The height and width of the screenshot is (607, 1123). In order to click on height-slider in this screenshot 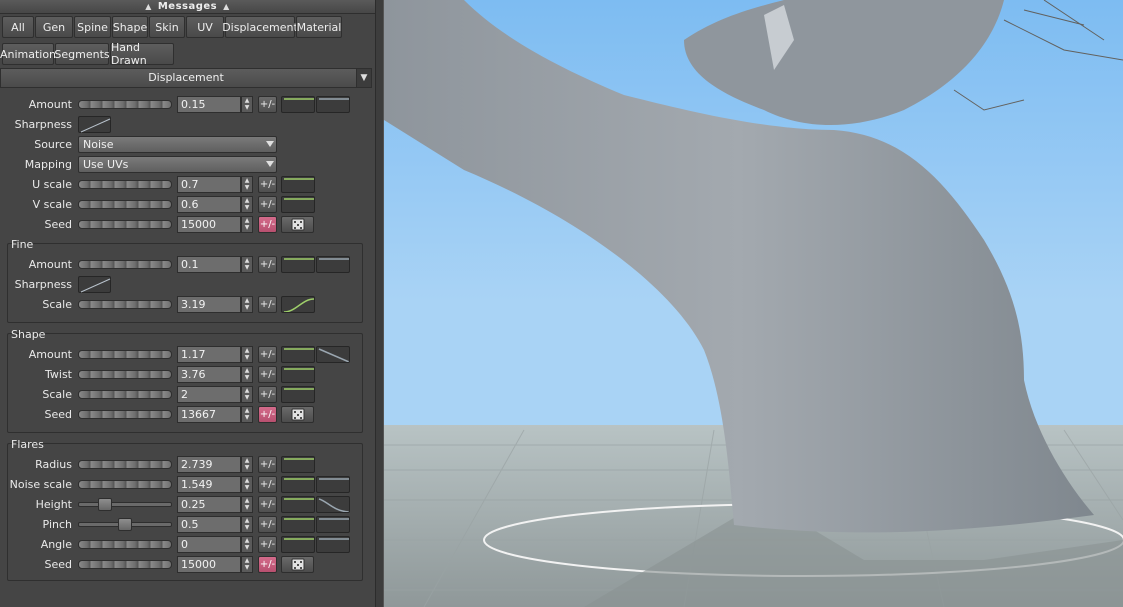, I will do `click(125, 504)`.